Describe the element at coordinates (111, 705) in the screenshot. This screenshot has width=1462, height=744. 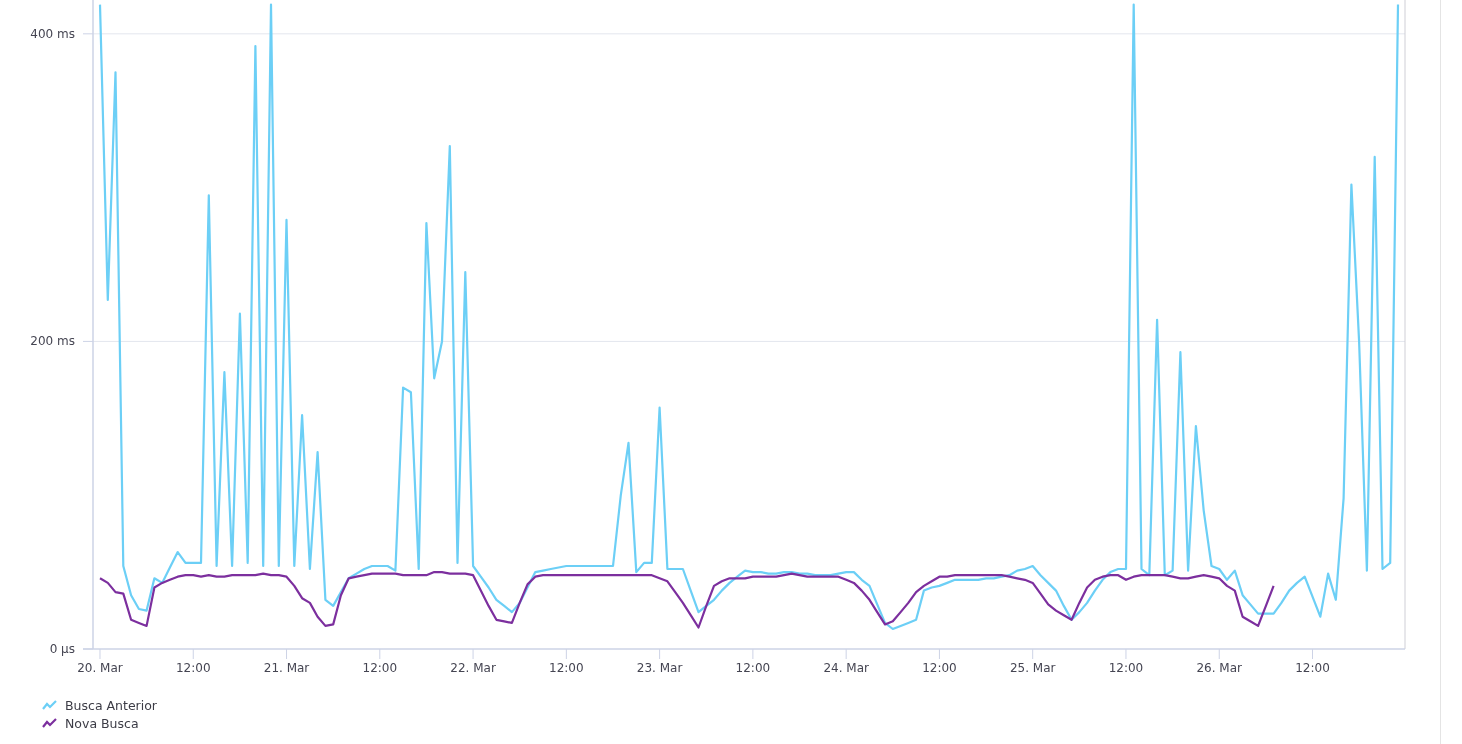
I see `legend-label: Busca Anterior` at that location.